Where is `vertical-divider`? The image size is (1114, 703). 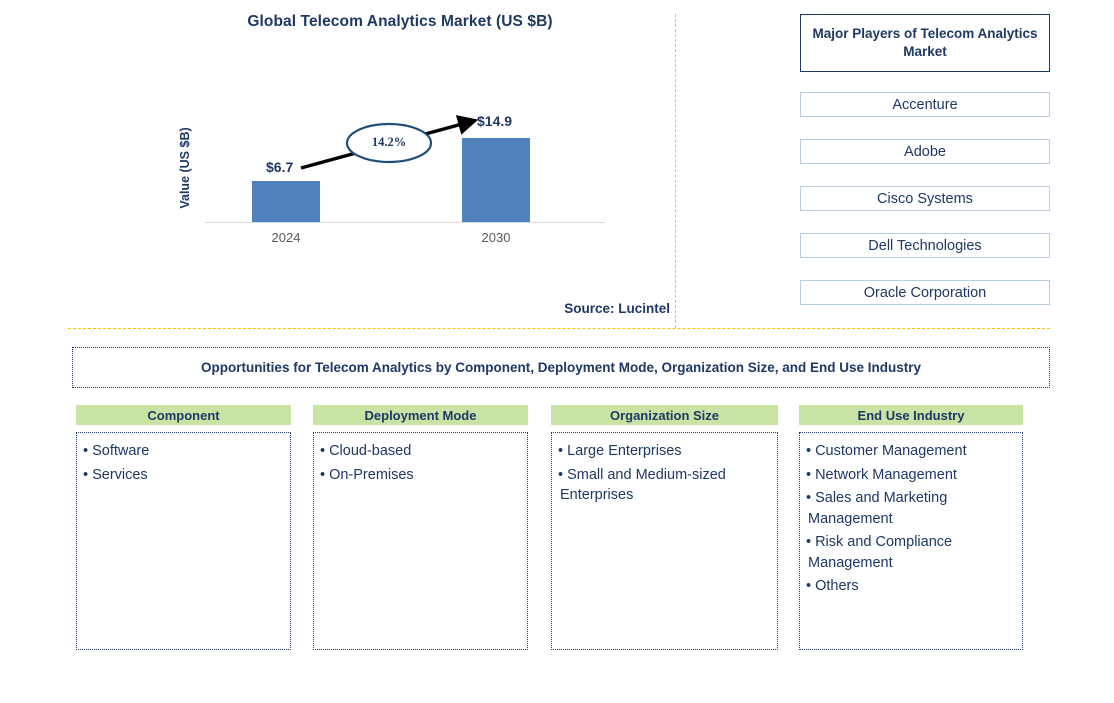
vertical-divider is located at coordinates (675, 171).